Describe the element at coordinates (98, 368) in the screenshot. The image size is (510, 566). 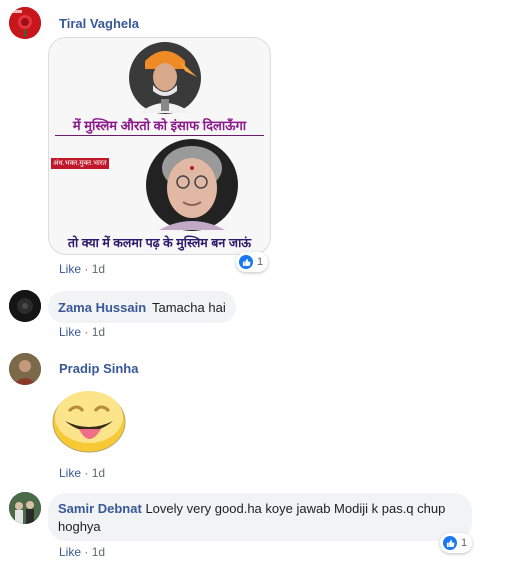
I see `comment-author: Pradip Sinha` at that location.